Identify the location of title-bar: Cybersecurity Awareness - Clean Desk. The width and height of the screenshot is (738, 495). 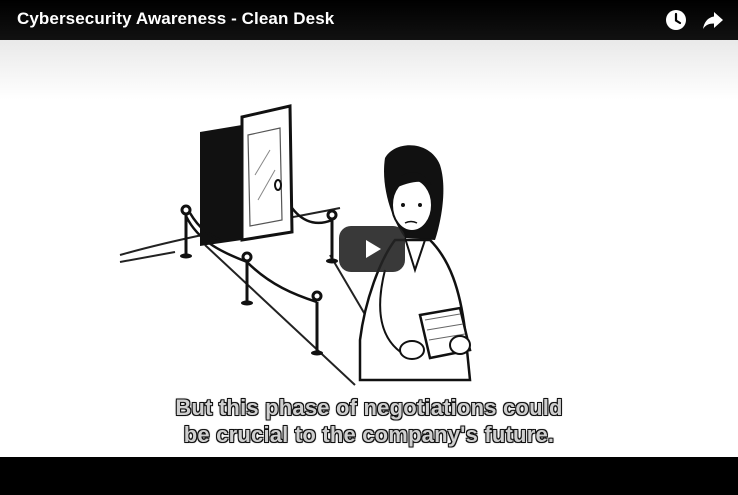
(369, 20).